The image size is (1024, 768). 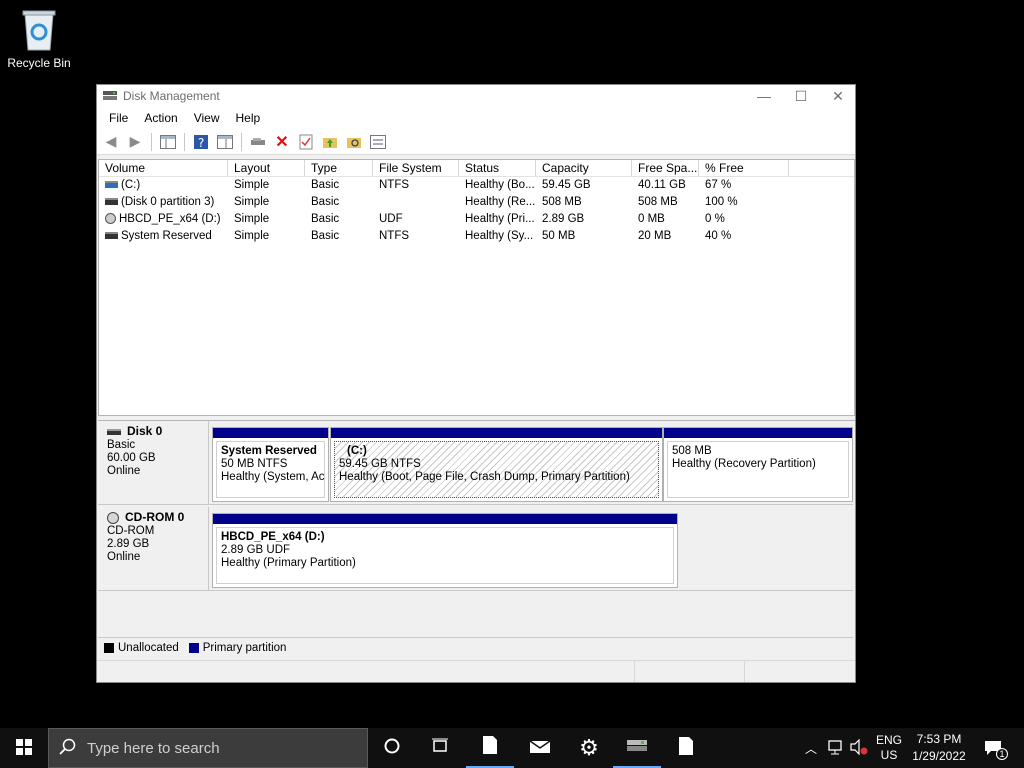 I want to click on free-cell: 508 MB, so click(x=658, y=202).